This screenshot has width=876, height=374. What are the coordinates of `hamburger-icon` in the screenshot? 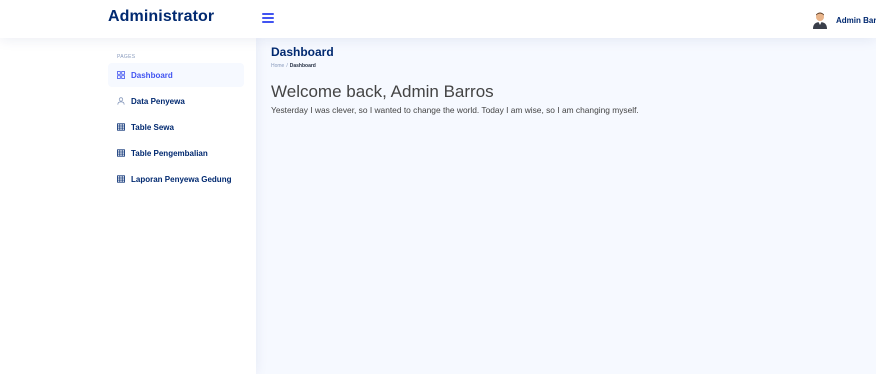 It's located at (268, 14).